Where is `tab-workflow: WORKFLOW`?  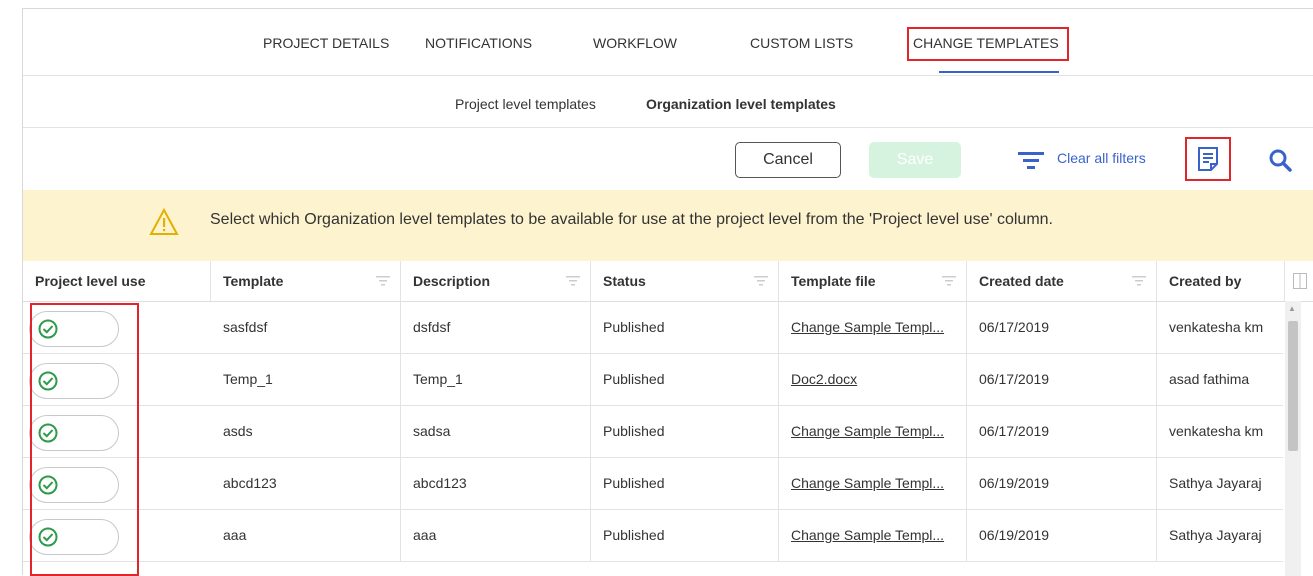
tab-workflow: WORKFLOW is located at coordinates (635, 43).